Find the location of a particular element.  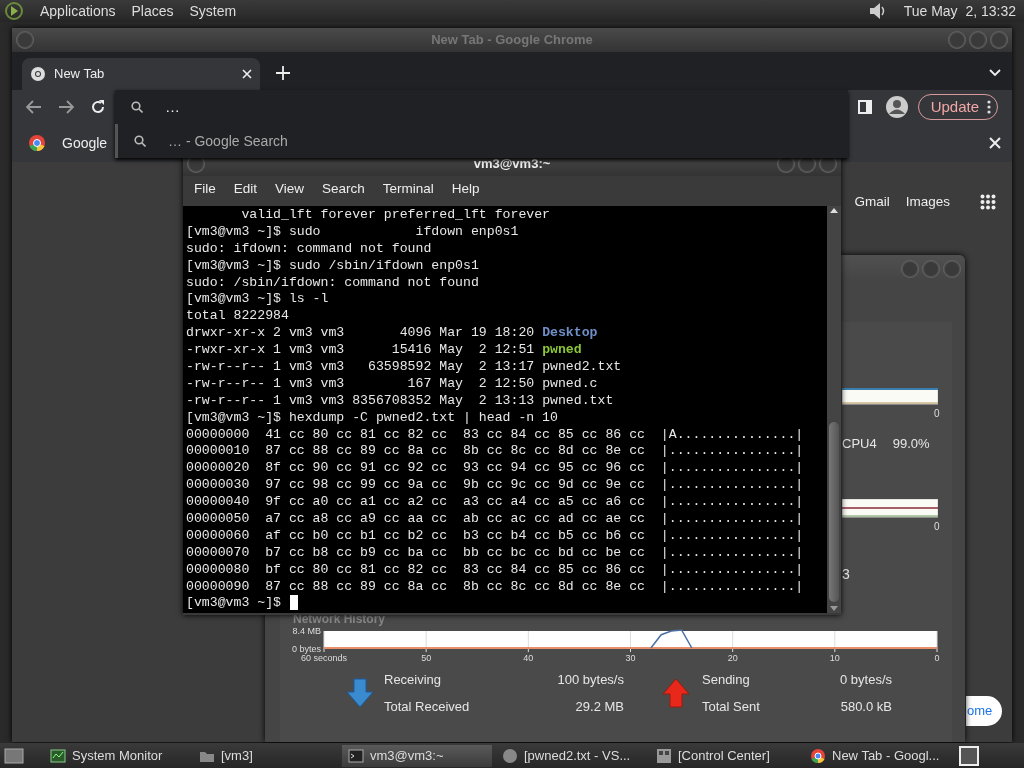

tick-label: 40 is located at coordinates (528, 657).